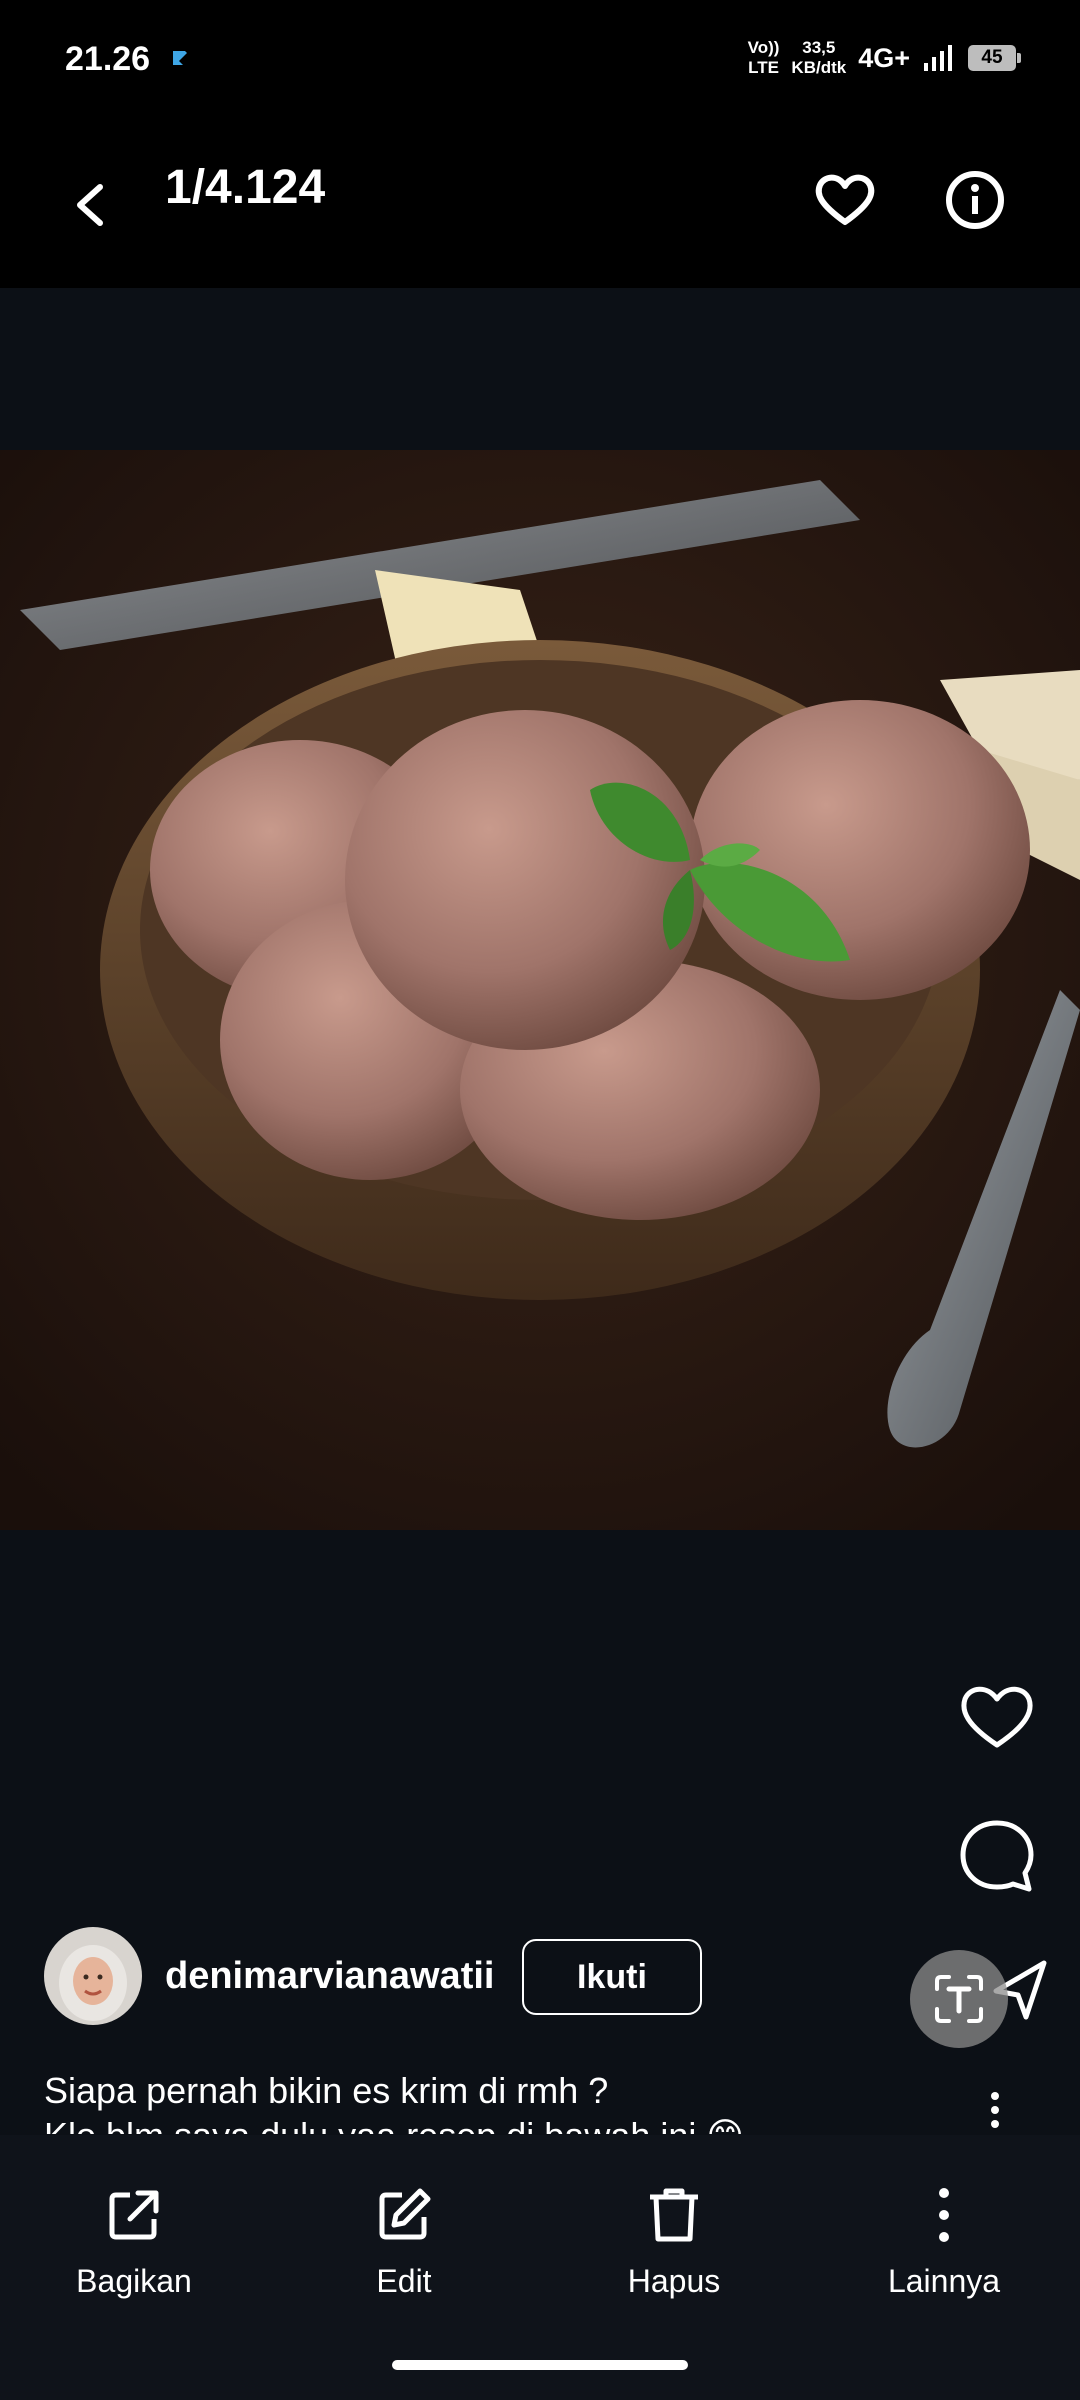 Image resolution: width=1080 pixels, height=2400 pixels. I want to click on app-notification-icon, so click(180, 58).